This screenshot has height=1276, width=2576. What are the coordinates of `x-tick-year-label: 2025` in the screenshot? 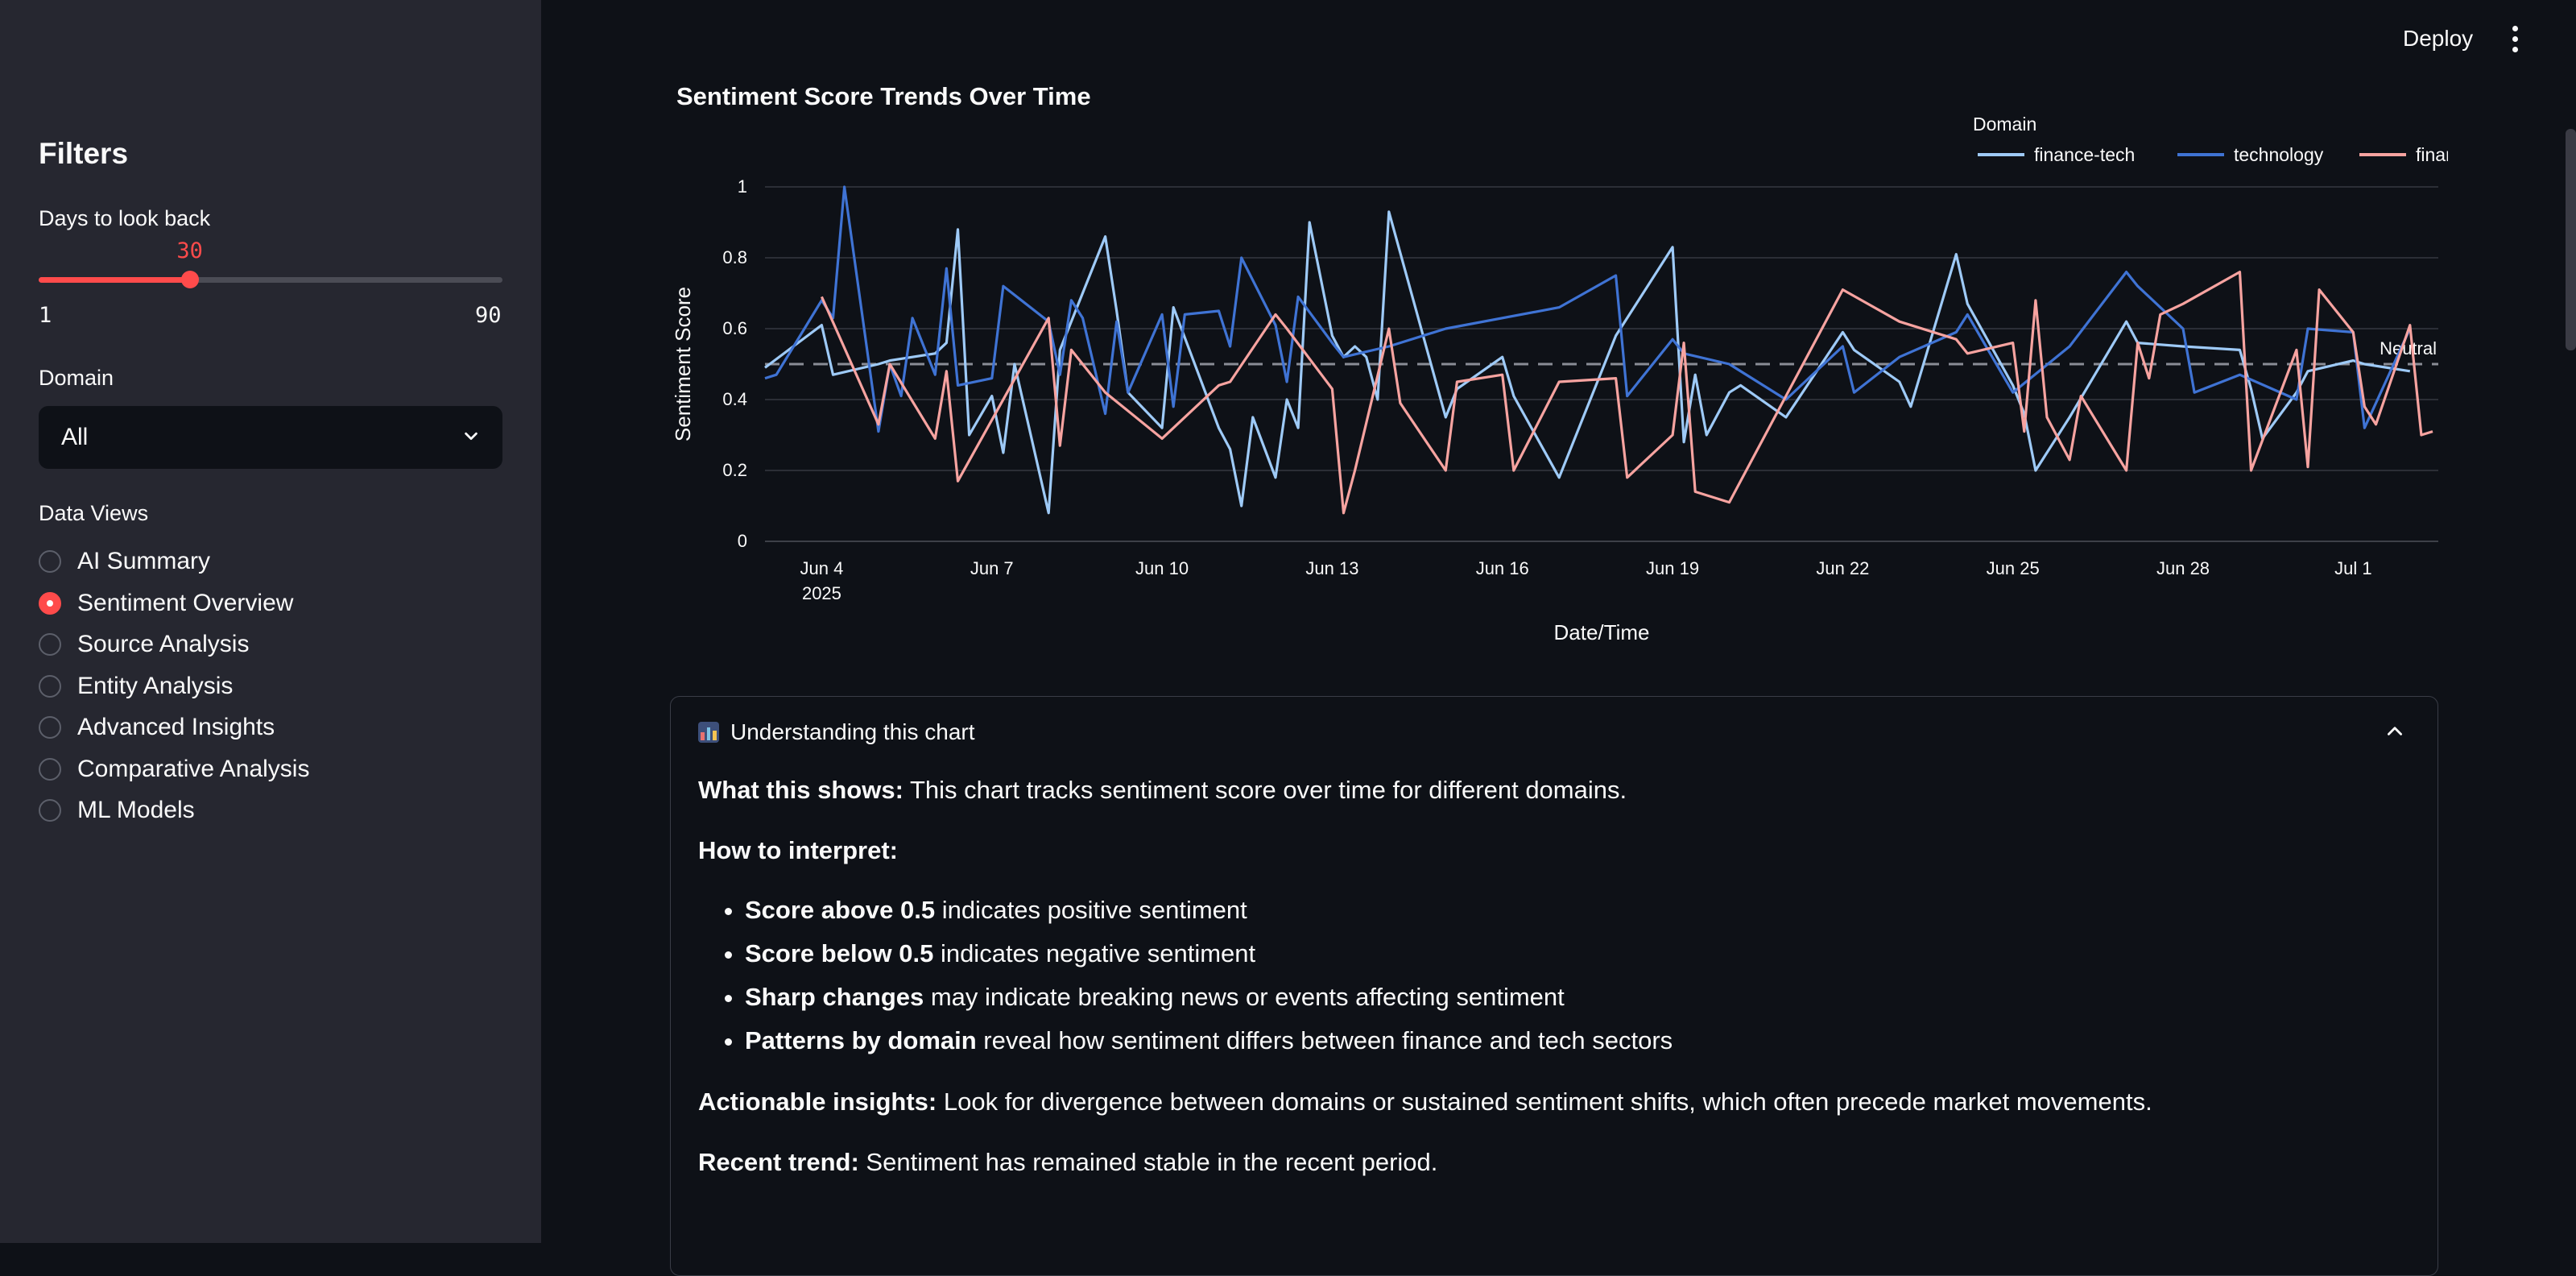 It's located at (821, 593).